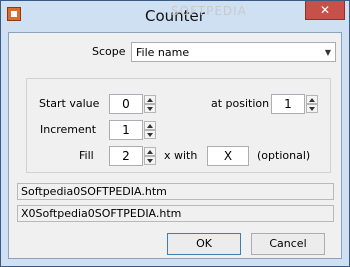 The width and height of the screenshot is (350, 267). I want to click on increment-spinner, so click(150, 130).